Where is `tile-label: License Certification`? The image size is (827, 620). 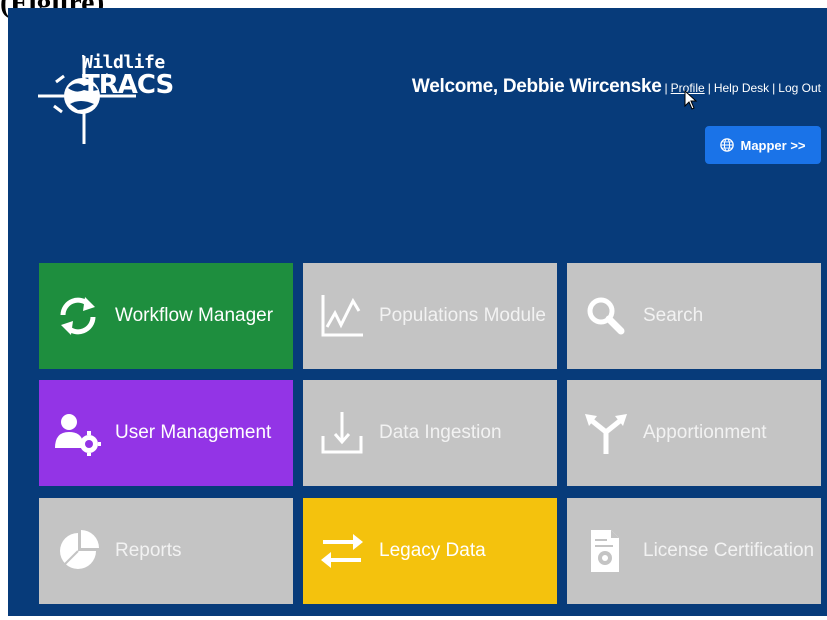 tile-label: License Certification is located at coordinates (729, 550).